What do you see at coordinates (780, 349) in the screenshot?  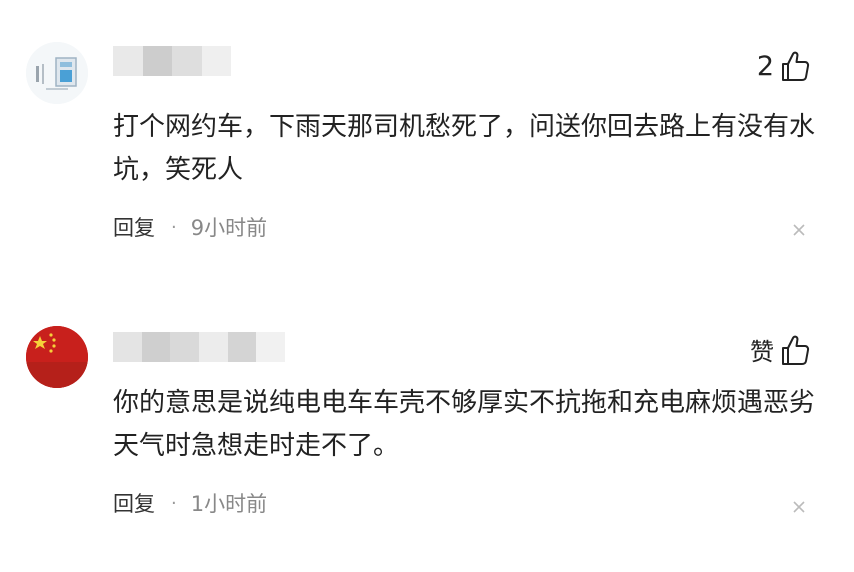 I see `like-button: 赞` at bounding box center [780, 349].